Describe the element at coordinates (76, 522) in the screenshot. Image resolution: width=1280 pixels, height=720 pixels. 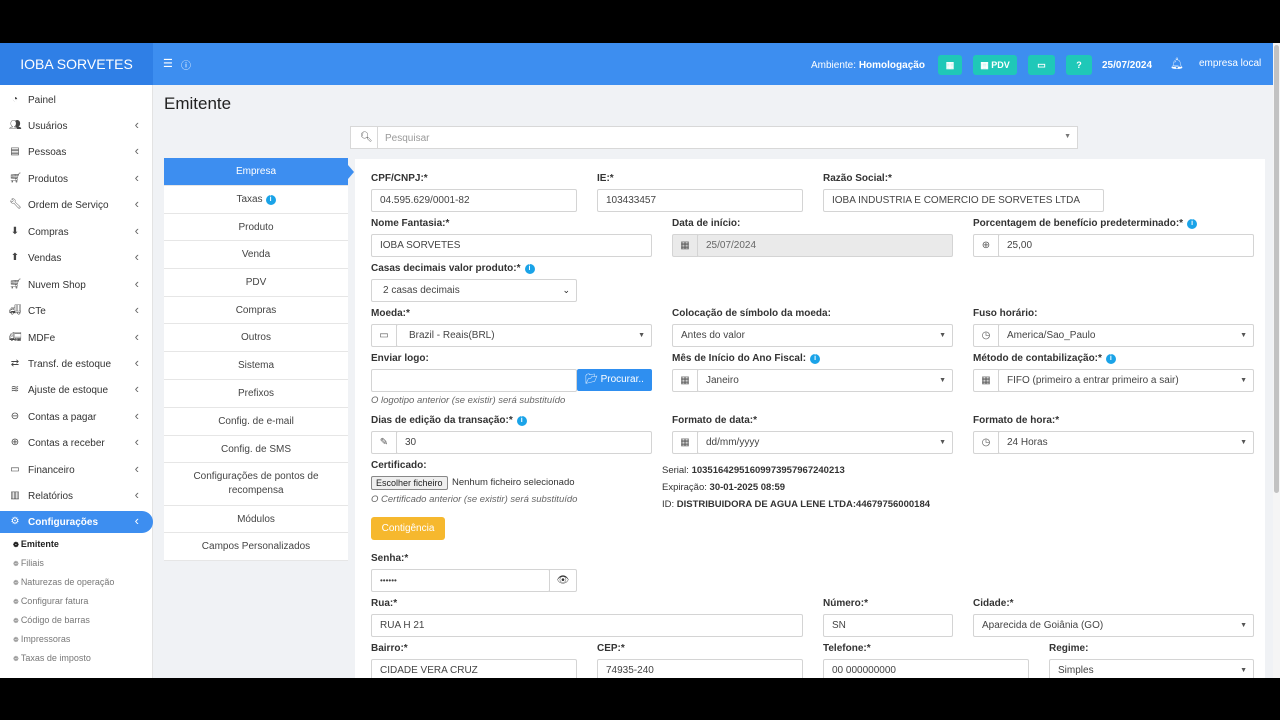
I see `sidebar-item-configuracoes: ⚙ Configurações ‹` at that location.